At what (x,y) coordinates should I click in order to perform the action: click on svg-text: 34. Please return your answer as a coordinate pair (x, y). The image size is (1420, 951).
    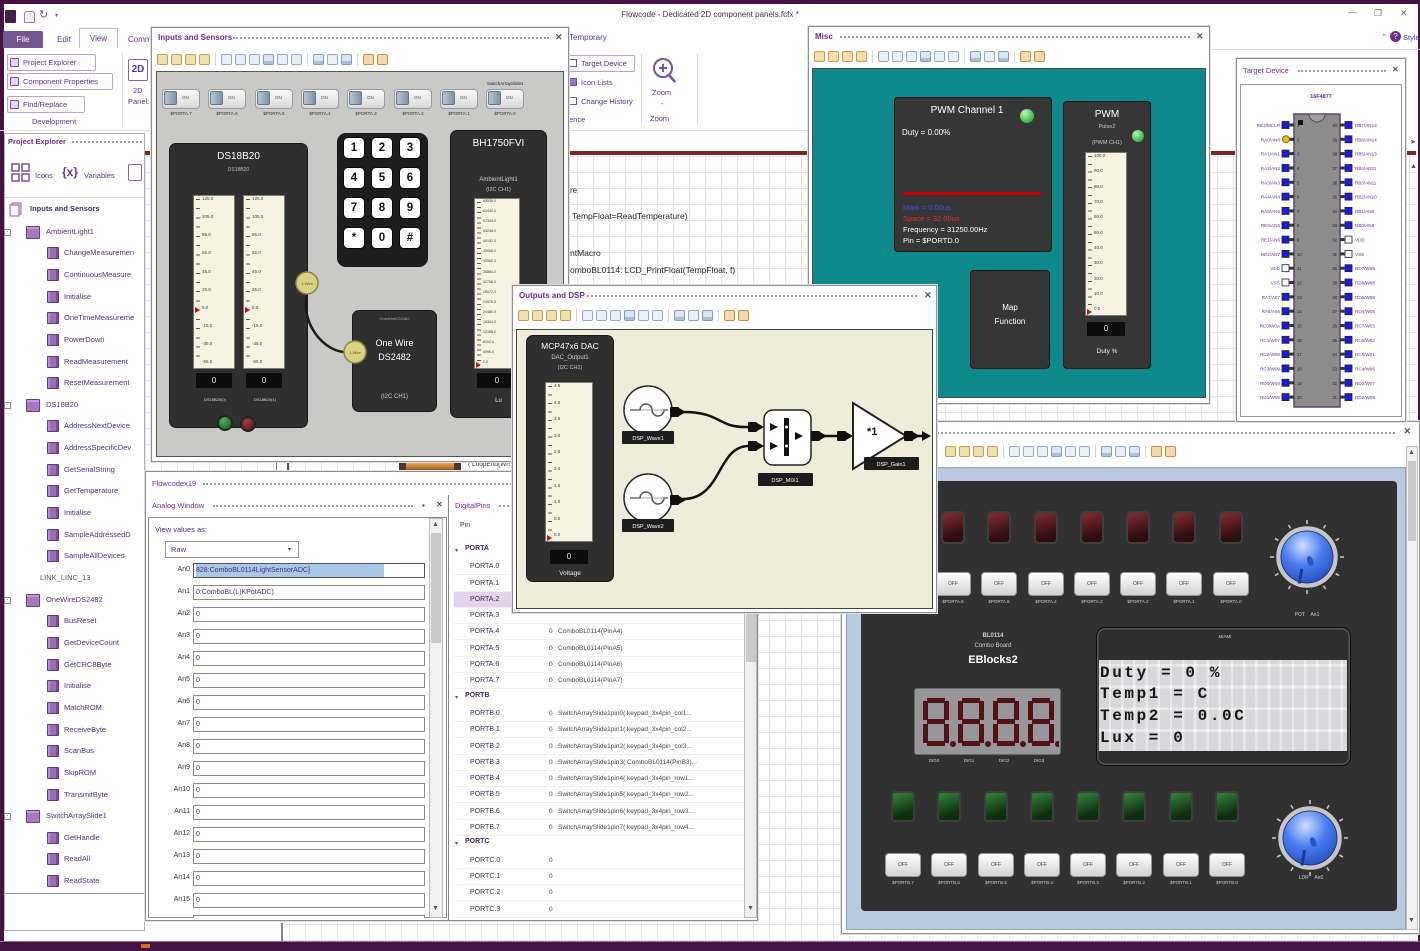
    Looking at the image, I should click on (1334, 211).